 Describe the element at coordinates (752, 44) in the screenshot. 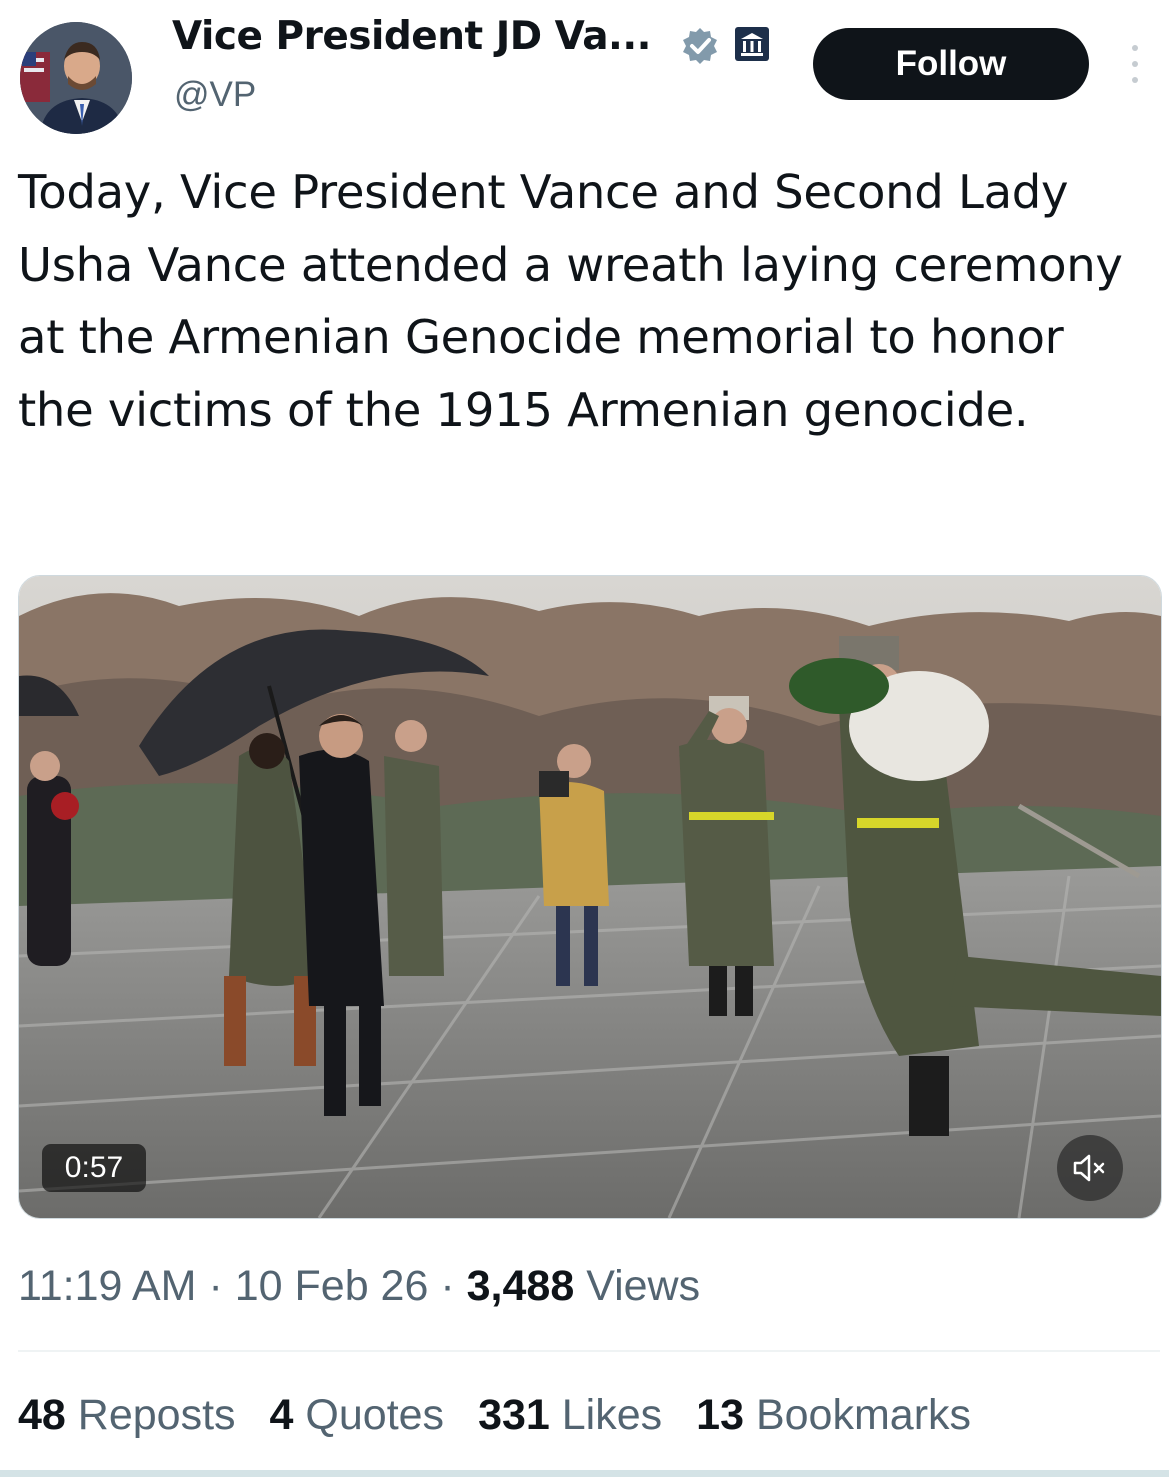

I see `government-building-icon` at that location.